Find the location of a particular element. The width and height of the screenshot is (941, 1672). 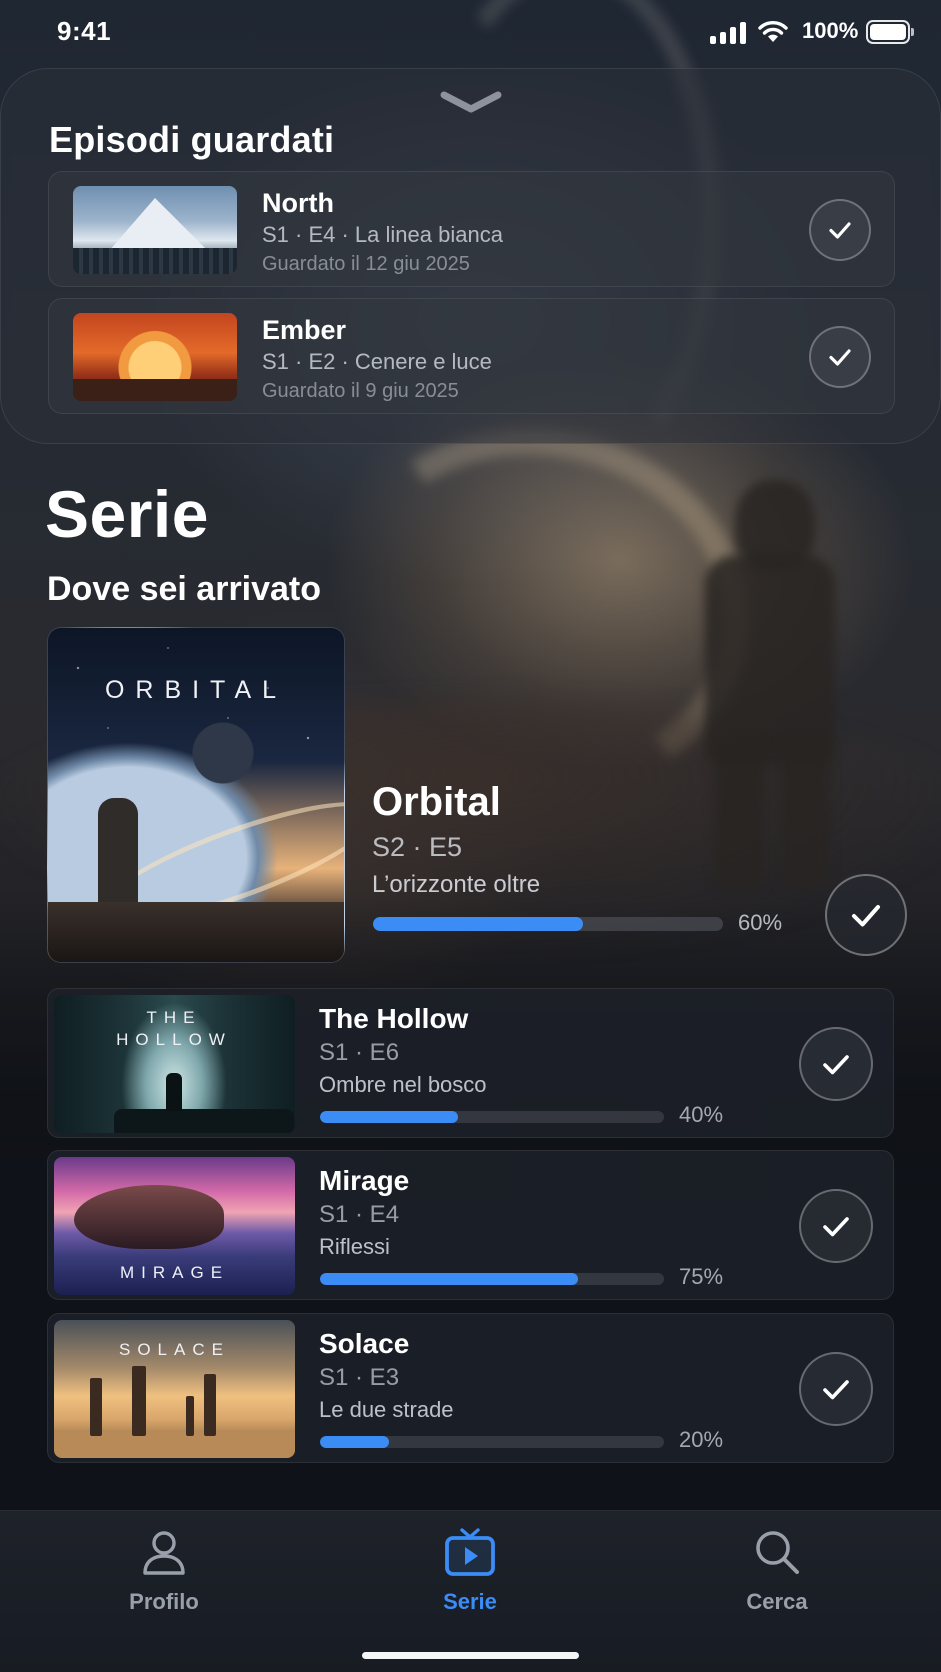

featured-progress-bar is located at coordinates (548, 924).